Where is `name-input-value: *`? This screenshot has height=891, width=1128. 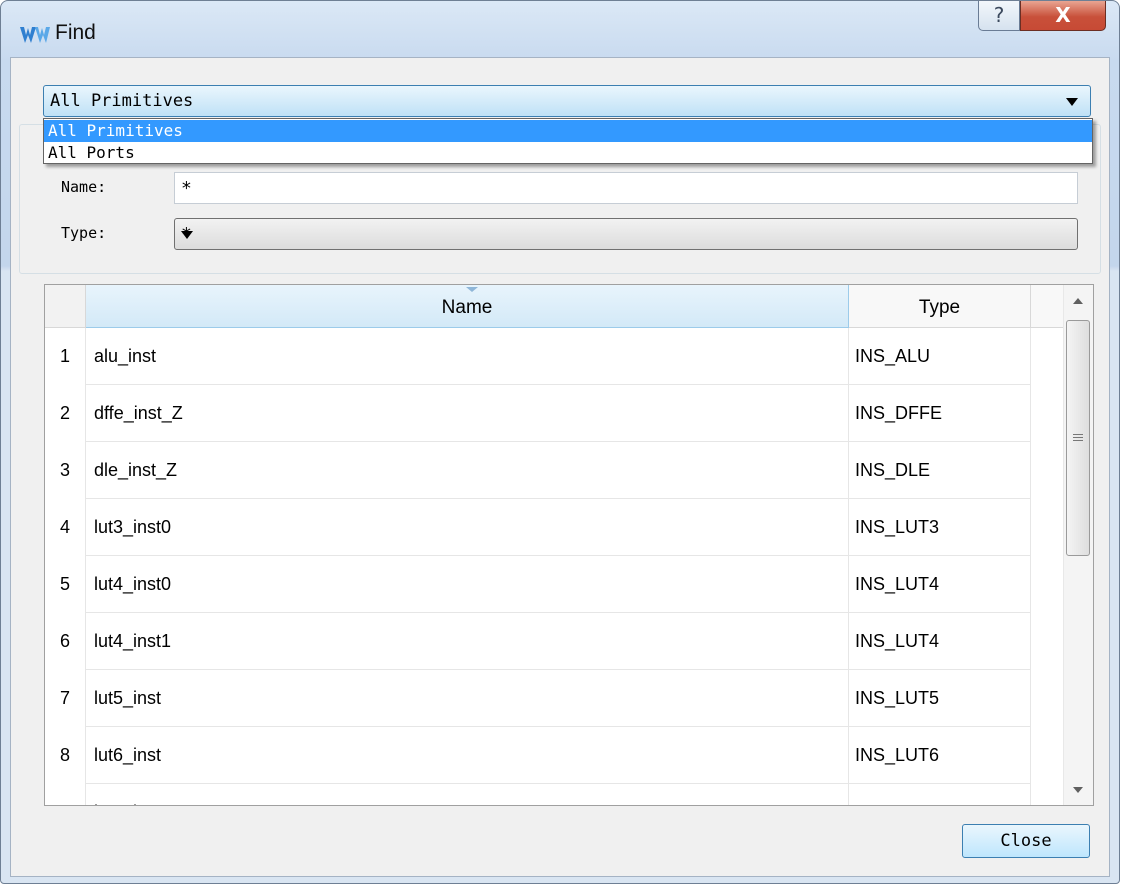
name-input-value: * is located at coordinates (186, 188).